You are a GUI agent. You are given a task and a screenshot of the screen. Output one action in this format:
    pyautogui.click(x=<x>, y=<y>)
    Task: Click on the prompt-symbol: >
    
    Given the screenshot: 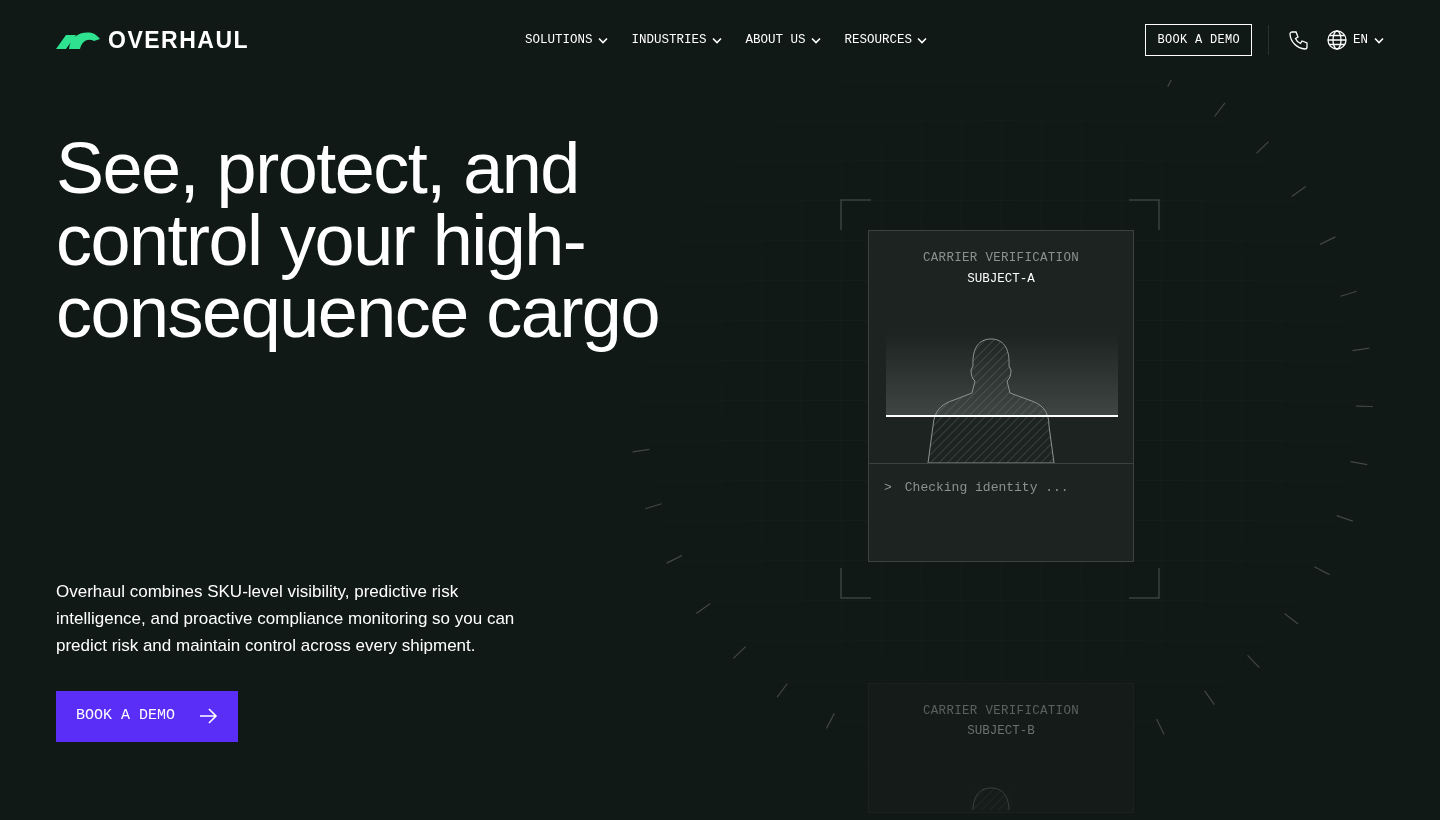 What is the action you would take?
    pyautogui.click(x=888, y=487)
    